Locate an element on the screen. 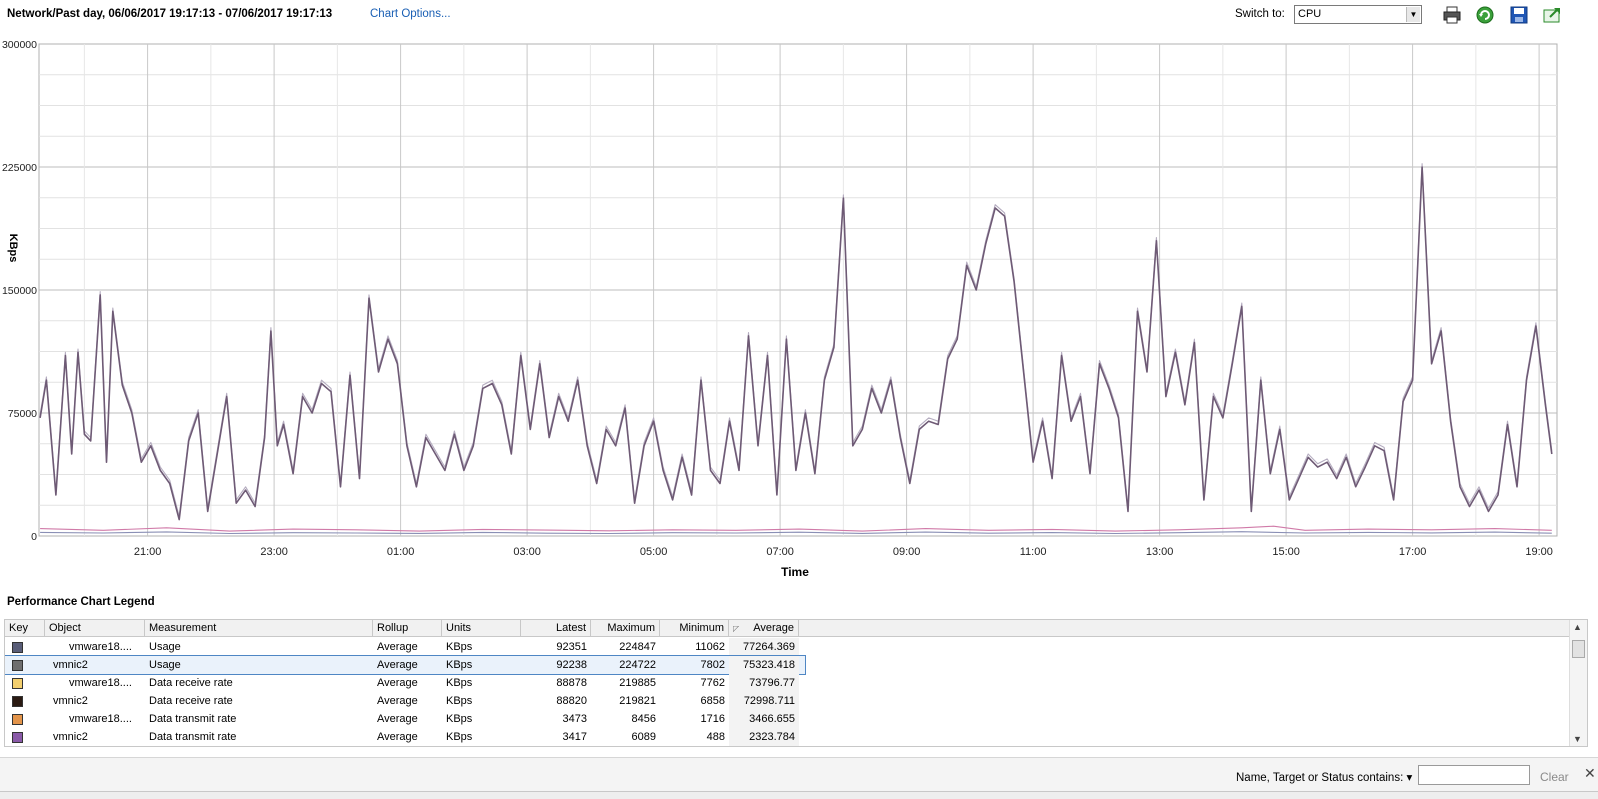 This screenshot has height=799, width=1598. legend-minimum: 1716 is located at coordinates (712, 719).